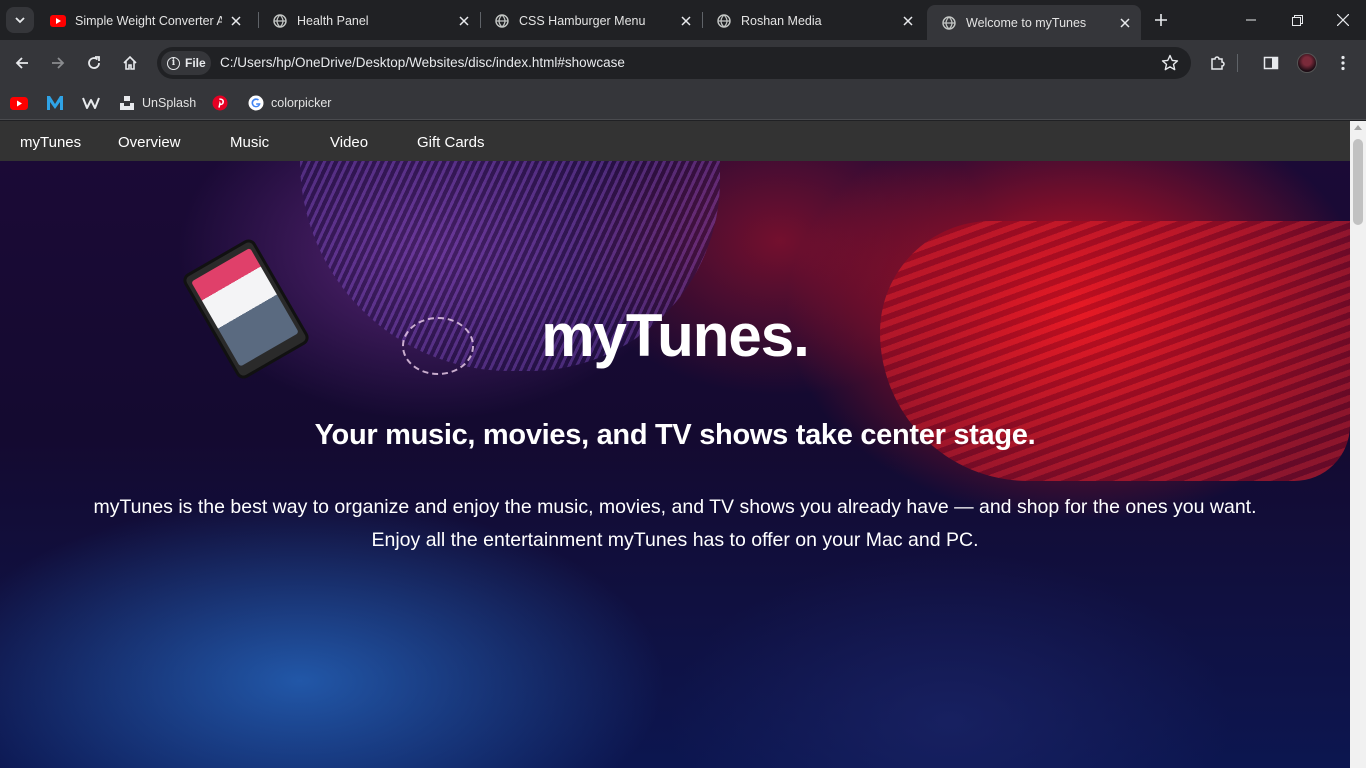 The width and height of the screenshot is (1366, 768). Describe the element at coordinates (582, 20) in the screenshot. I see `tab-title: CSS Hamburger Menu` at that location.